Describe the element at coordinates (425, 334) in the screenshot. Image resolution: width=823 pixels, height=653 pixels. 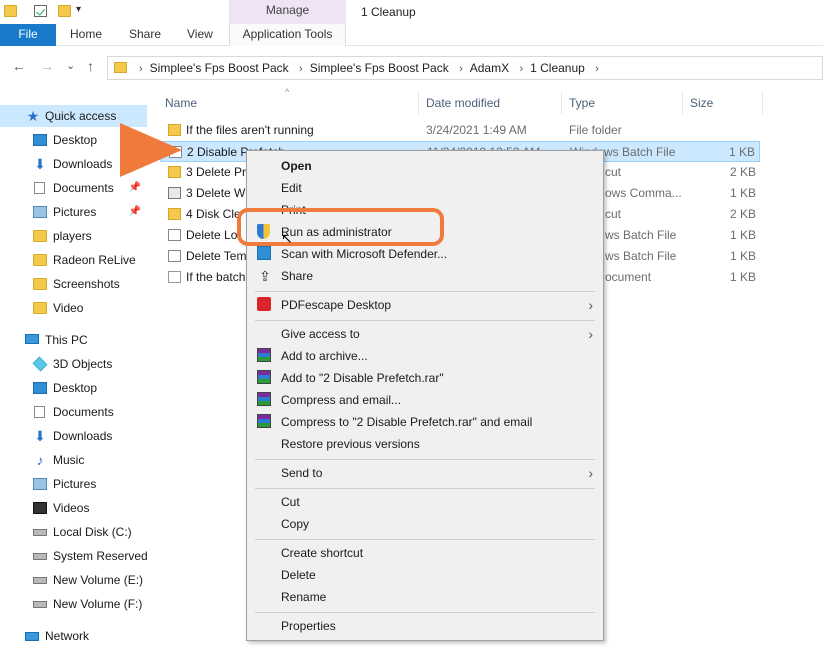
I see `menu-item-give-access: Give access to ›` at that location.